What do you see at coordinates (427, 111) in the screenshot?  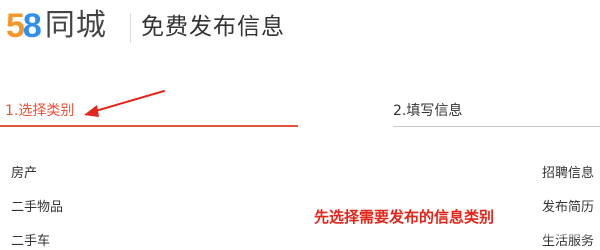 I see `step-fill-info: 2.填写信息` at bounding box center [427, 111].